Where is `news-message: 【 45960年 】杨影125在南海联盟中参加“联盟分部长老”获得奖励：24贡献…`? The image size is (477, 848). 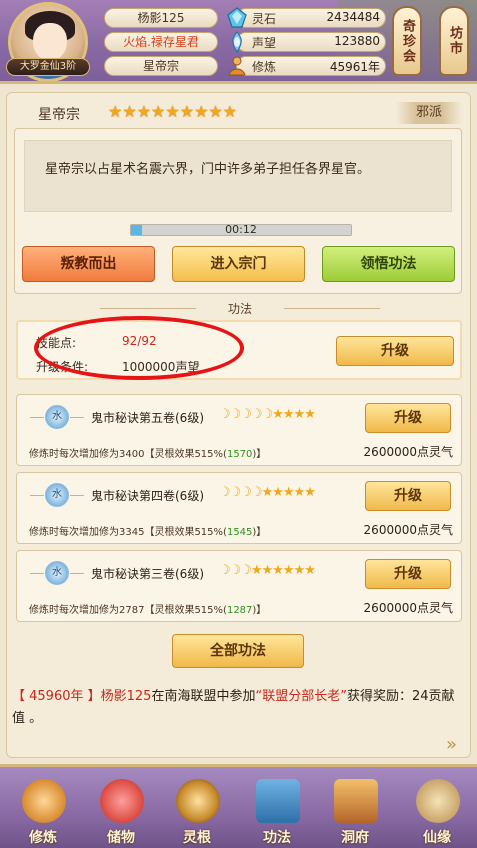
news-message: 【 45960年 】杨影125在南海联盟中参加“联盟分部长老”获得奖励：24贡献… is located at coordinates (238, 708).